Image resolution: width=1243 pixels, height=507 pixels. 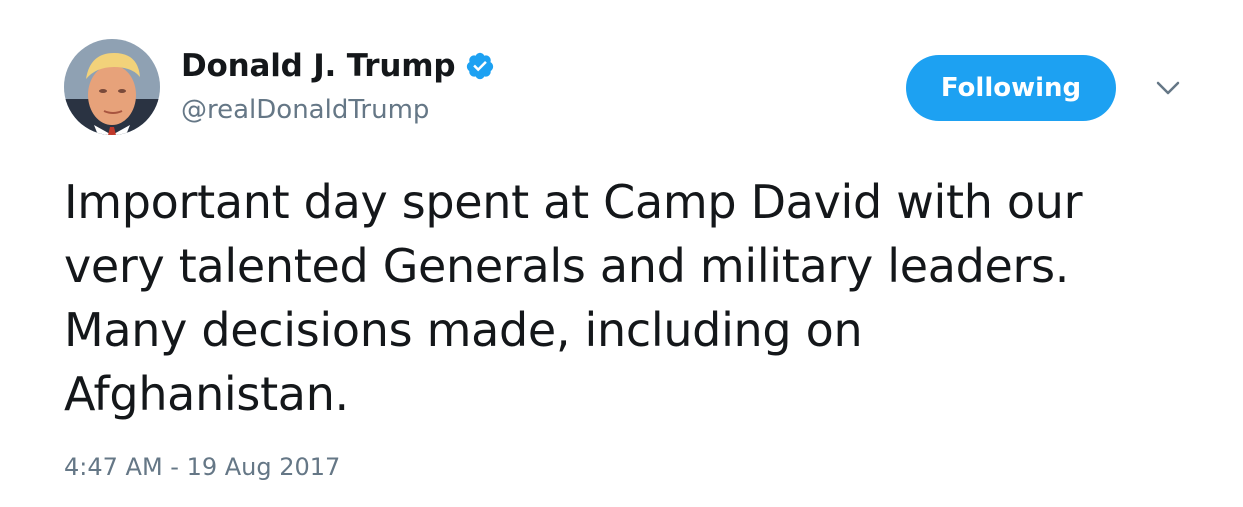 I want to click on author-avatar, so click(x=112, y=87).